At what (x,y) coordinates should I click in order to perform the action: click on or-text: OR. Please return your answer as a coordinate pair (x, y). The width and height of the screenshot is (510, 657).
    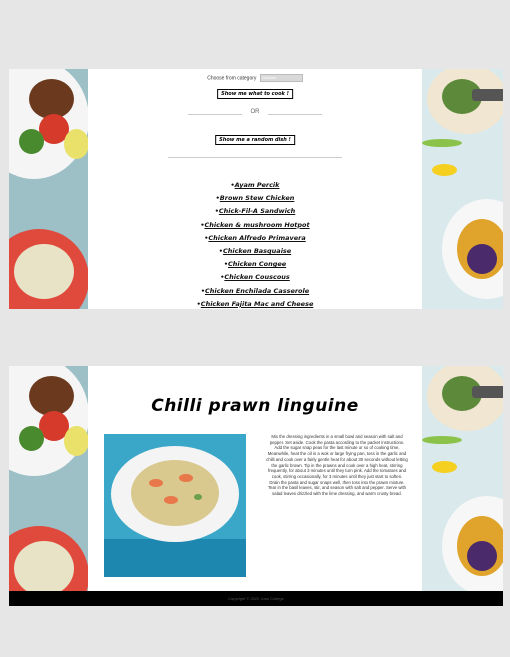
    Looking at the image, I should click on (255, 112).